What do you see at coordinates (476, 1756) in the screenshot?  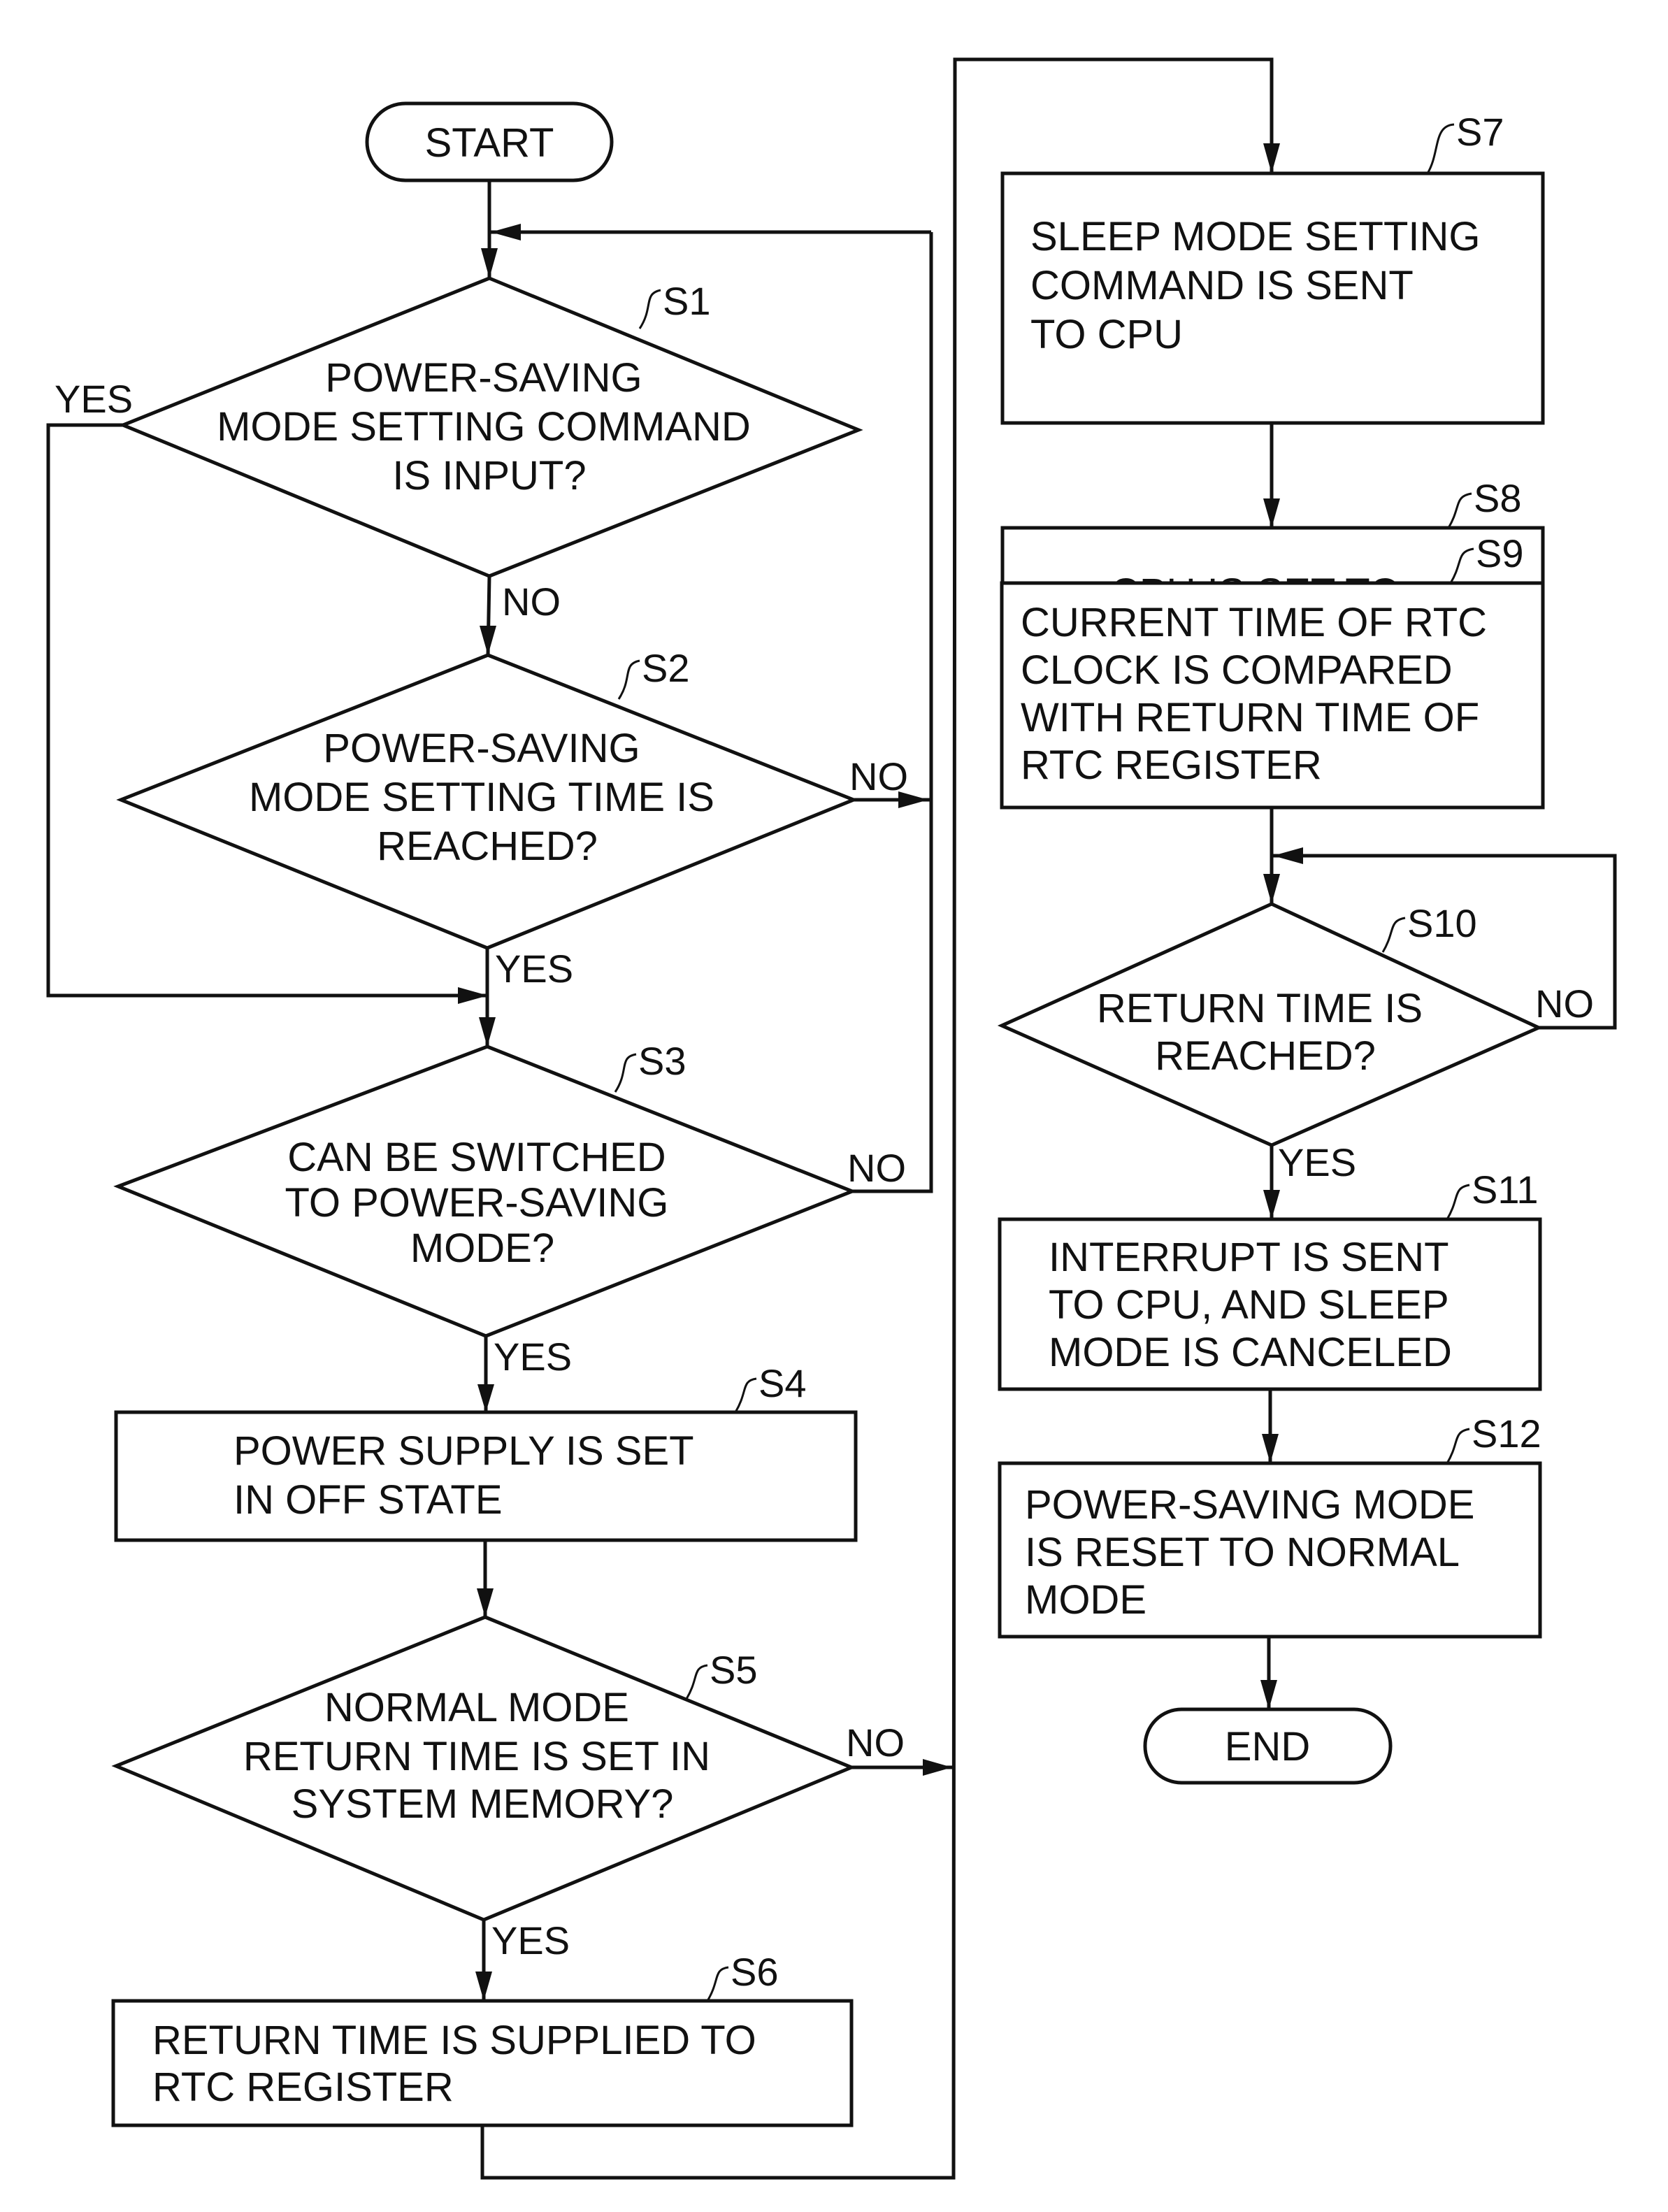 I see `s5-line-2: RETURN TIME IS SET IN` at bounding box center [476, 1756].